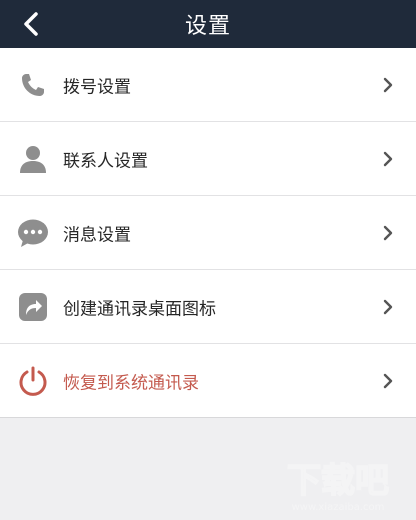 This screenshot has height=520, width=416. What do you see at coordinates (208, 381) in the screenshot?
I see `menu-item-restore-system-contacts: 恢复到系统通讯录` at bounding box center [208, 381].